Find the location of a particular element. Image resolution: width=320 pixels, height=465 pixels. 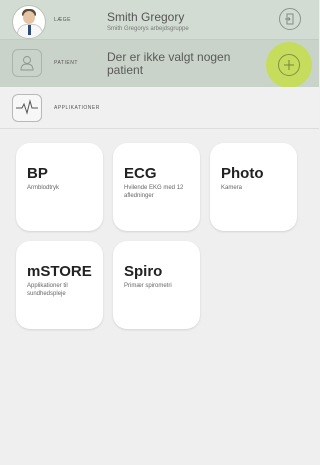

patient-selector: PATIENT Der er ikke valgt nogen patient is located at coordinates (159, 64).